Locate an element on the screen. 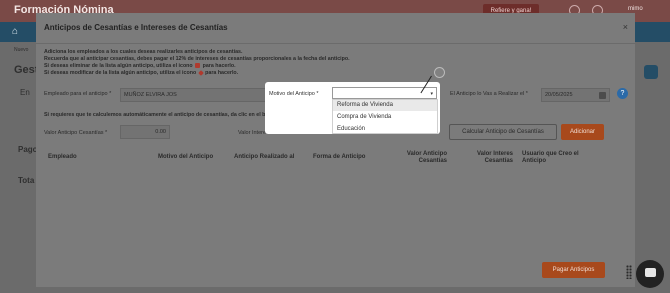 This screenshot has width=670, height=293. user-name: mimo is located at coordinates (635, 9).